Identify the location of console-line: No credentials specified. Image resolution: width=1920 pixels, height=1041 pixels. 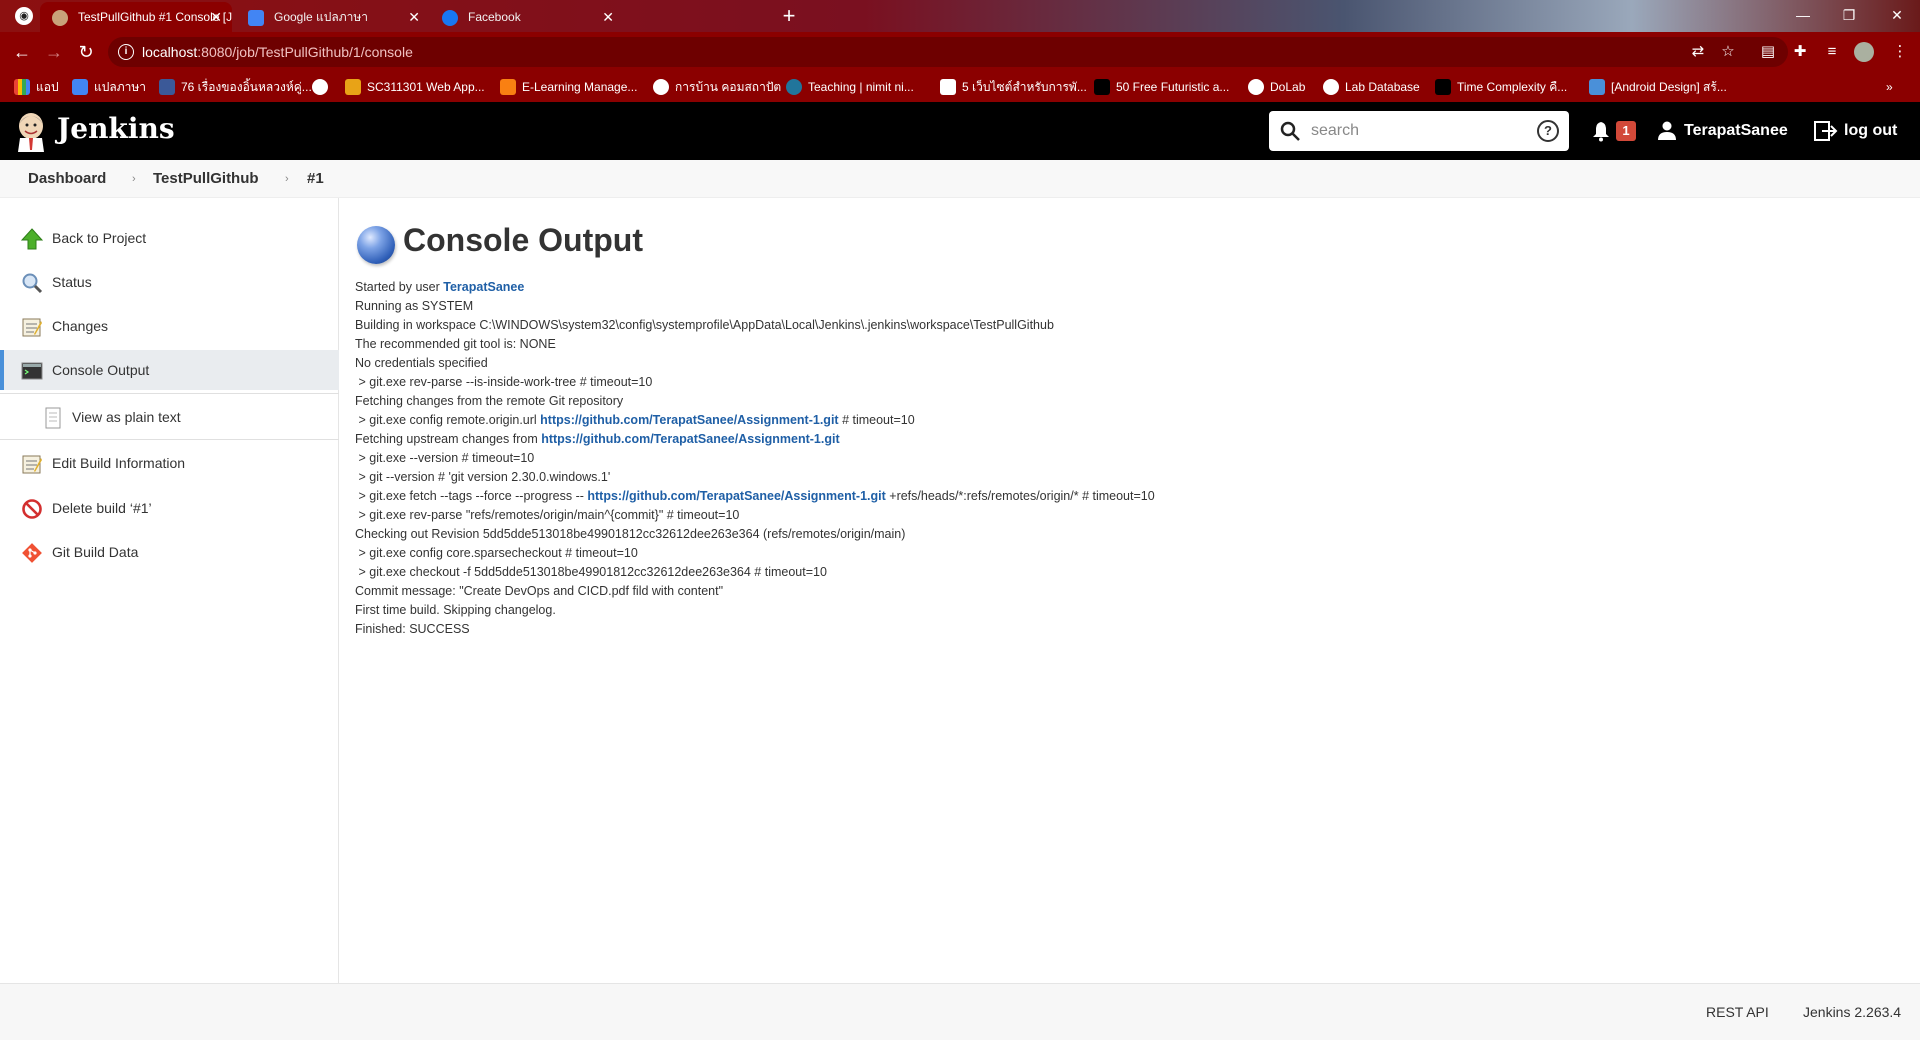
(755, 363).